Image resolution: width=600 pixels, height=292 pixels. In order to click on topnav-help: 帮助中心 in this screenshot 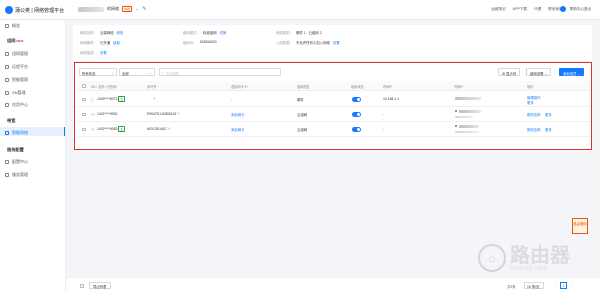, I will do `click(577, 9)`.